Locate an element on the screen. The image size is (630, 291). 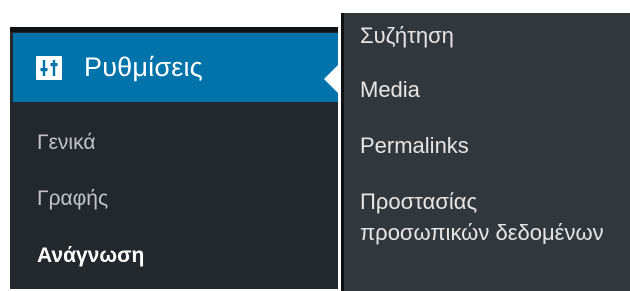
flyout-item-discussion: Συζήτηση is located at coordinates (407, 36).